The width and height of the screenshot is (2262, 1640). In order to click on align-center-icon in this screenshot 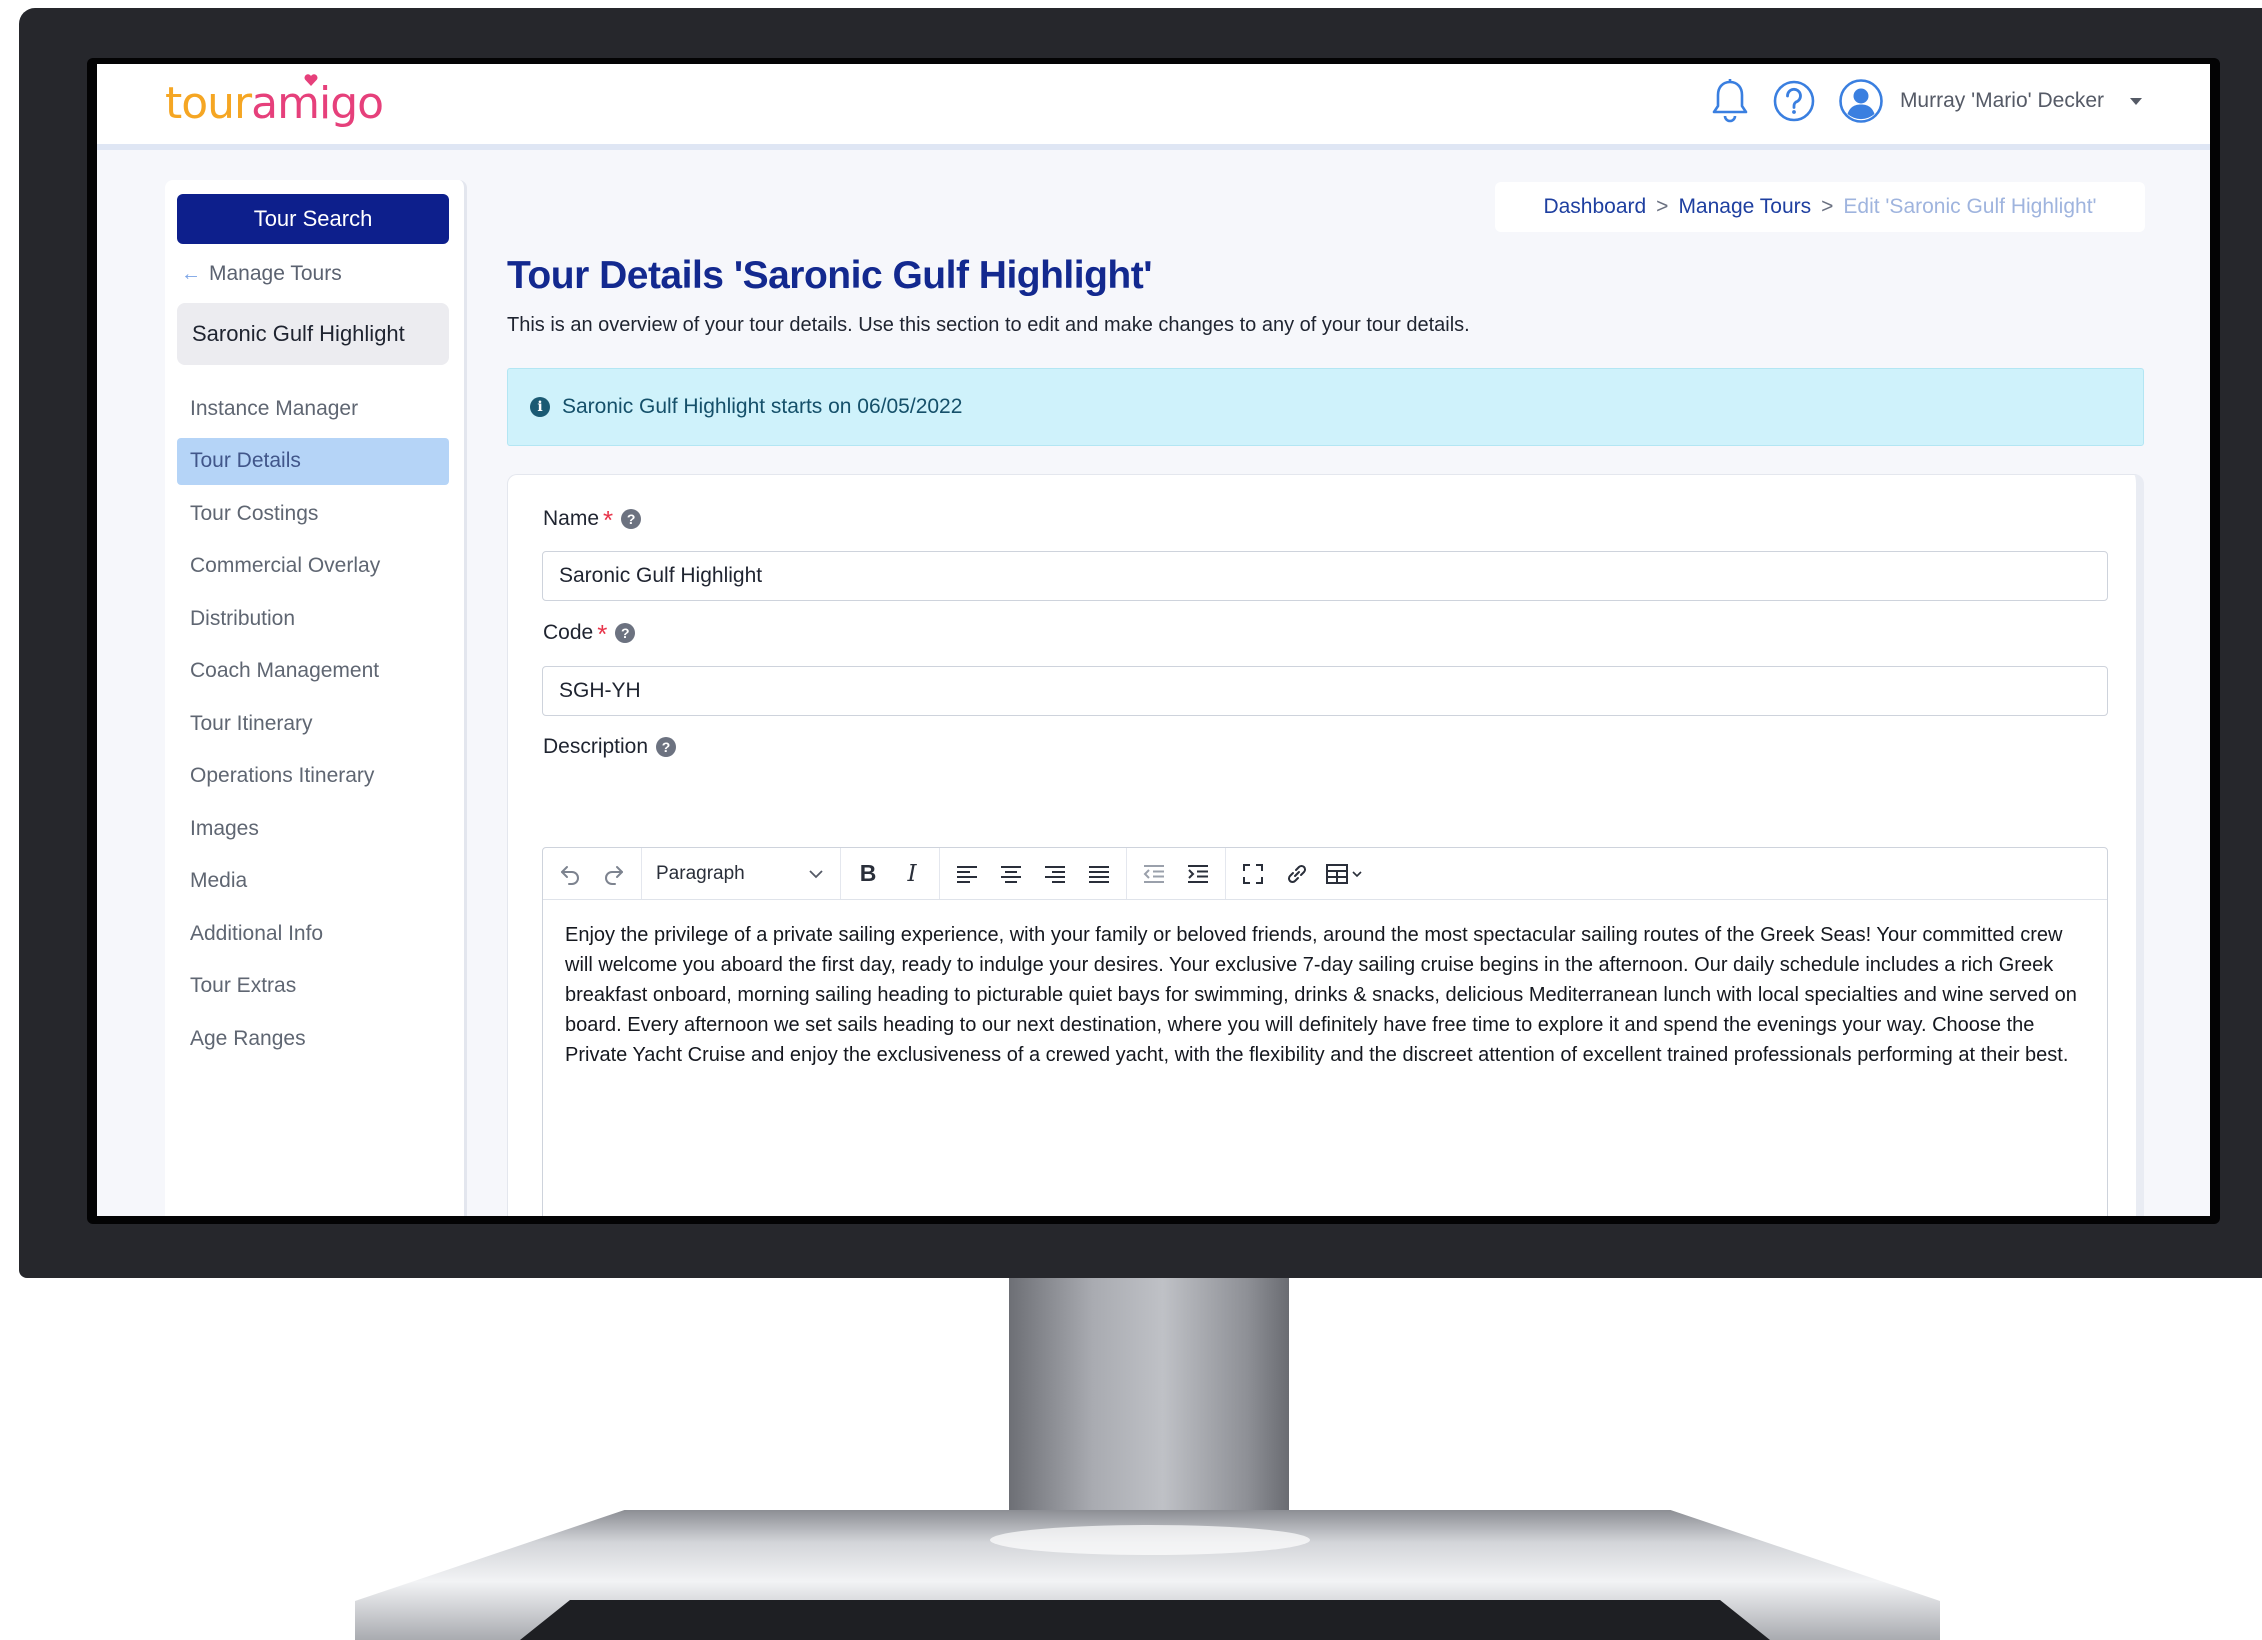, I will do `click(1011, 874)`.